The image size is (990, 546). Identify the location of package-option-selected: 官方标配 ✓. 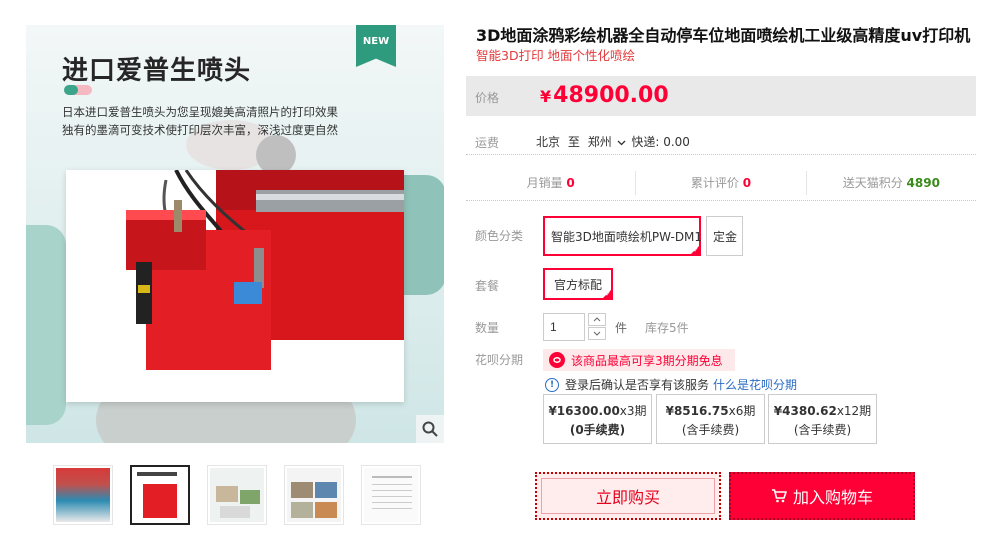
(578, 284).